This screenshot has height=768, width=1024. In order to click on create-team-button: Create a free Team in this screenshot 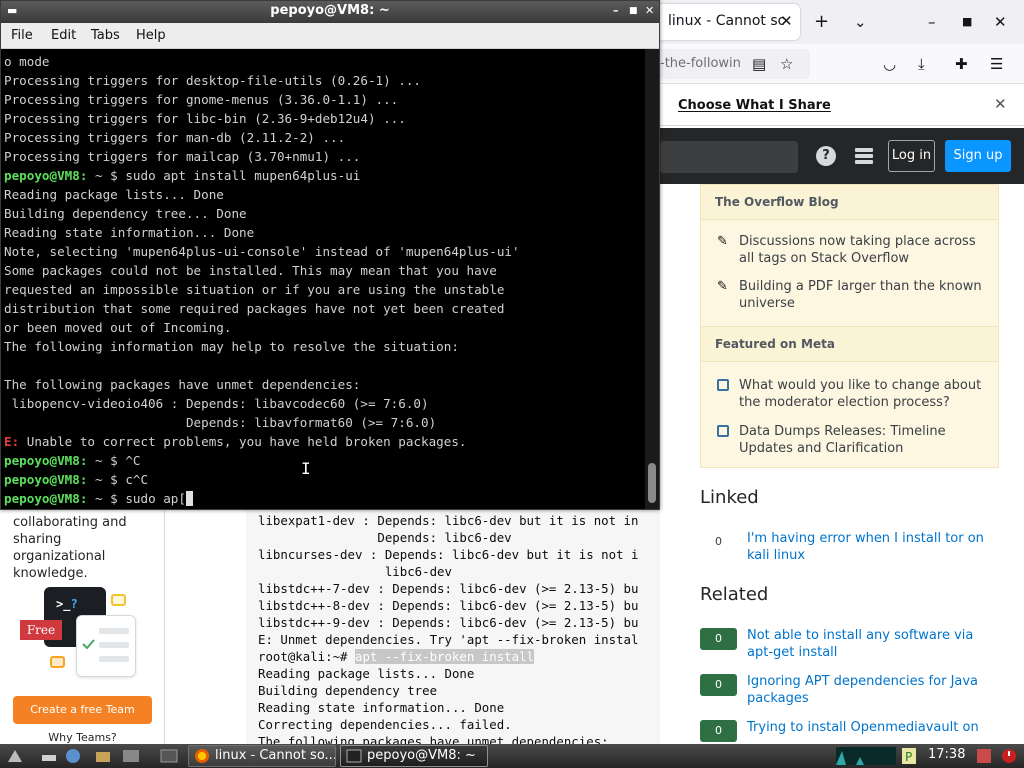, I will do `click(82, 710)`.